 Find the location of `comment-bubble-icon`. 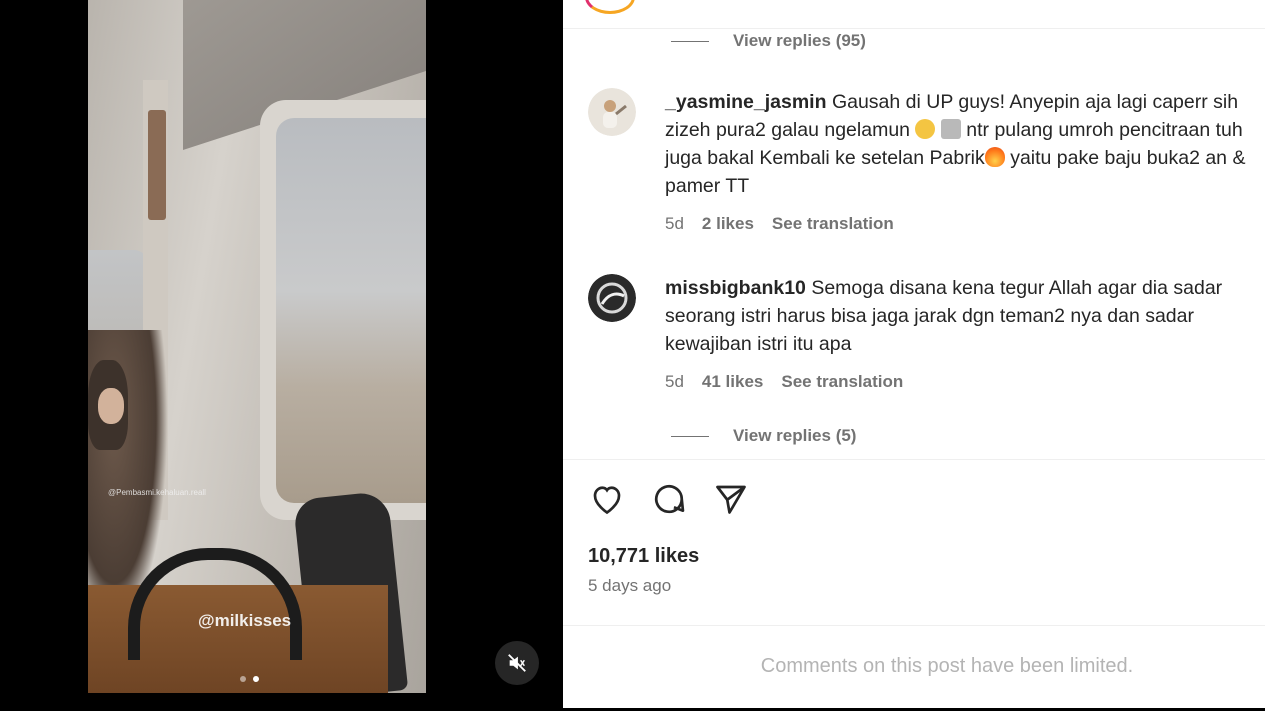

comment-bubble-icon is located at coordinates (669, 499).